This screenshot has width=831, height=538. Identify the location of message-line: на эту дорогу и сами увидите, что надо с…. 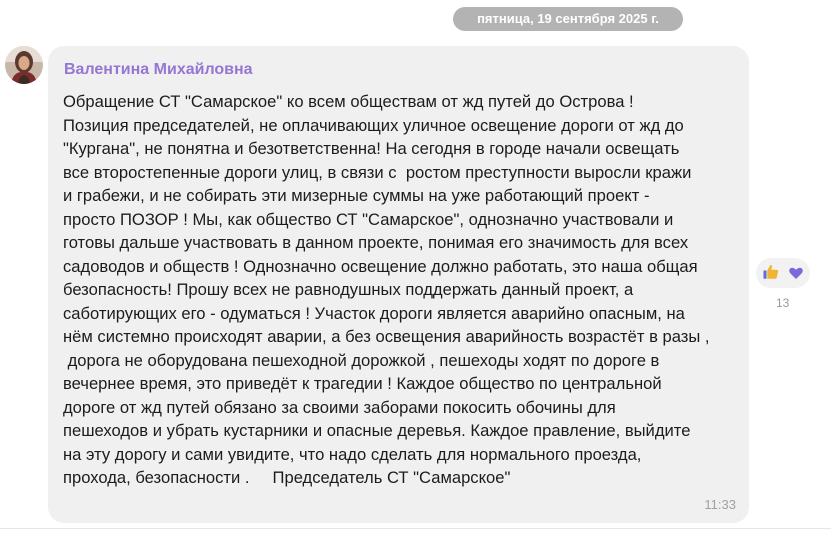
(352, 454).